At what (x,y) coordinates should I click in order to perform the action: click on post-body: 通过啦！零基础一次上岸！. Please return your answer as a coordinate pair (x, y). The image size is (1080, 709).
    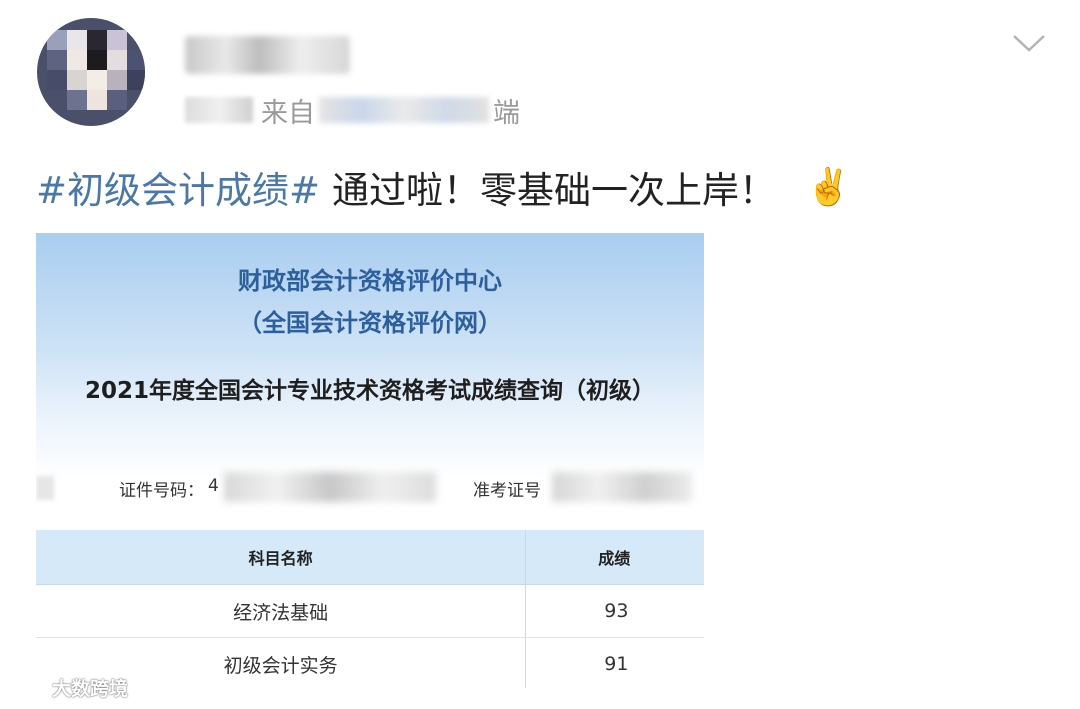
    Looking at the image, I should click on (554, 190).